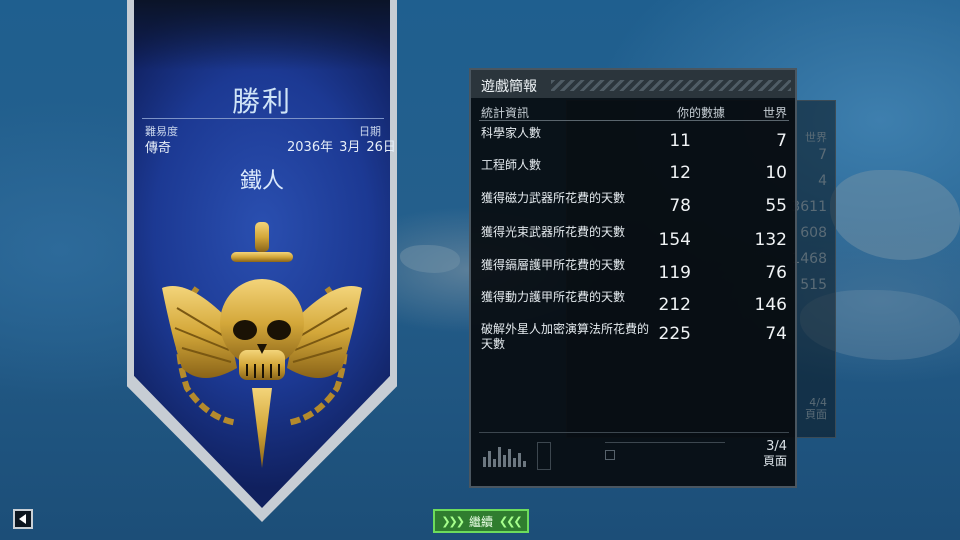 The height and width of the screenshot is (540, 960). Describe the element at coordinates (565, 336) in the screenshot. I see `stat-label: 破解外星人加密演算法所花費的天數` at that location.